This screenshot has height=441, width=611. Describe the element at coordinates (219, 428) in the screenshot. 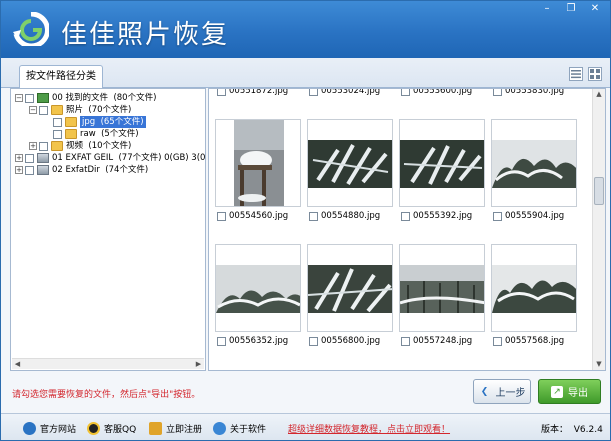

I see `info-icon` at that location.